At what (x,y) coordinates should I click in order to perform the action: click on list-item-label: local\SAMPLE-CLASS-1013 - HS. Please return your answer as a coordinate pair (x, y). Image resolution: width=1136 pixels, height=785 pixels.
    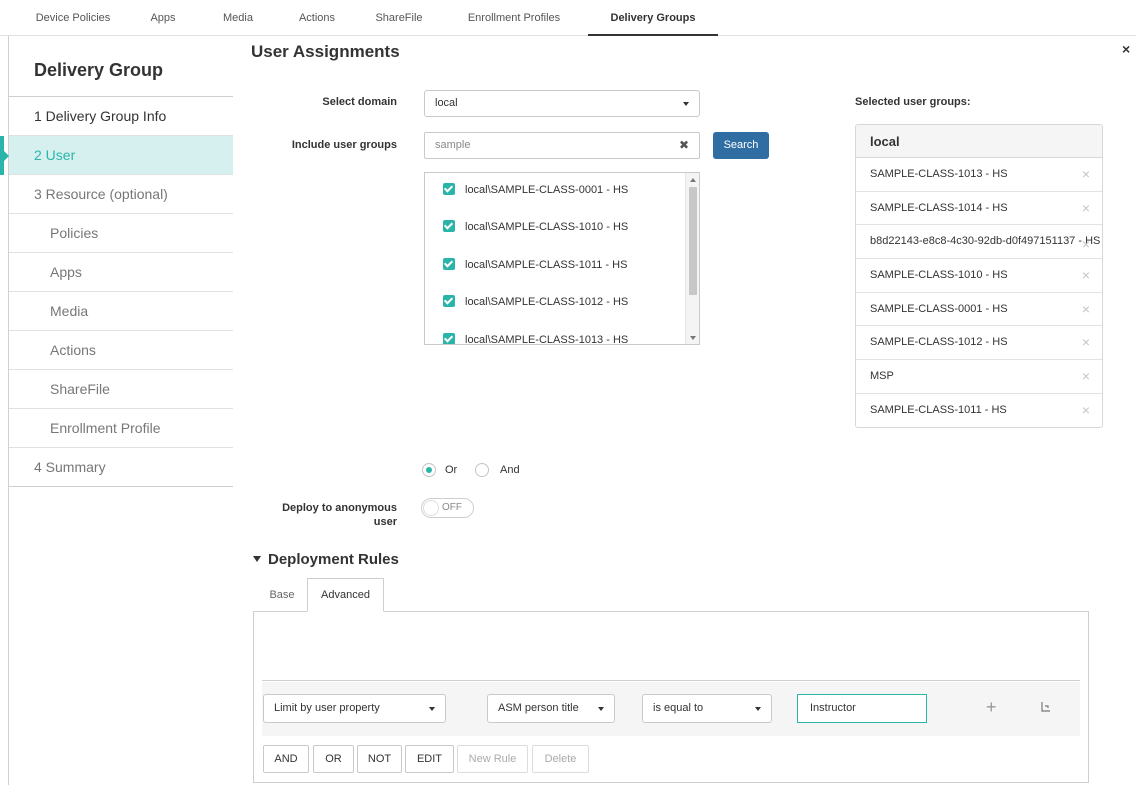
    Looking at the image, I should click on (547, 339).